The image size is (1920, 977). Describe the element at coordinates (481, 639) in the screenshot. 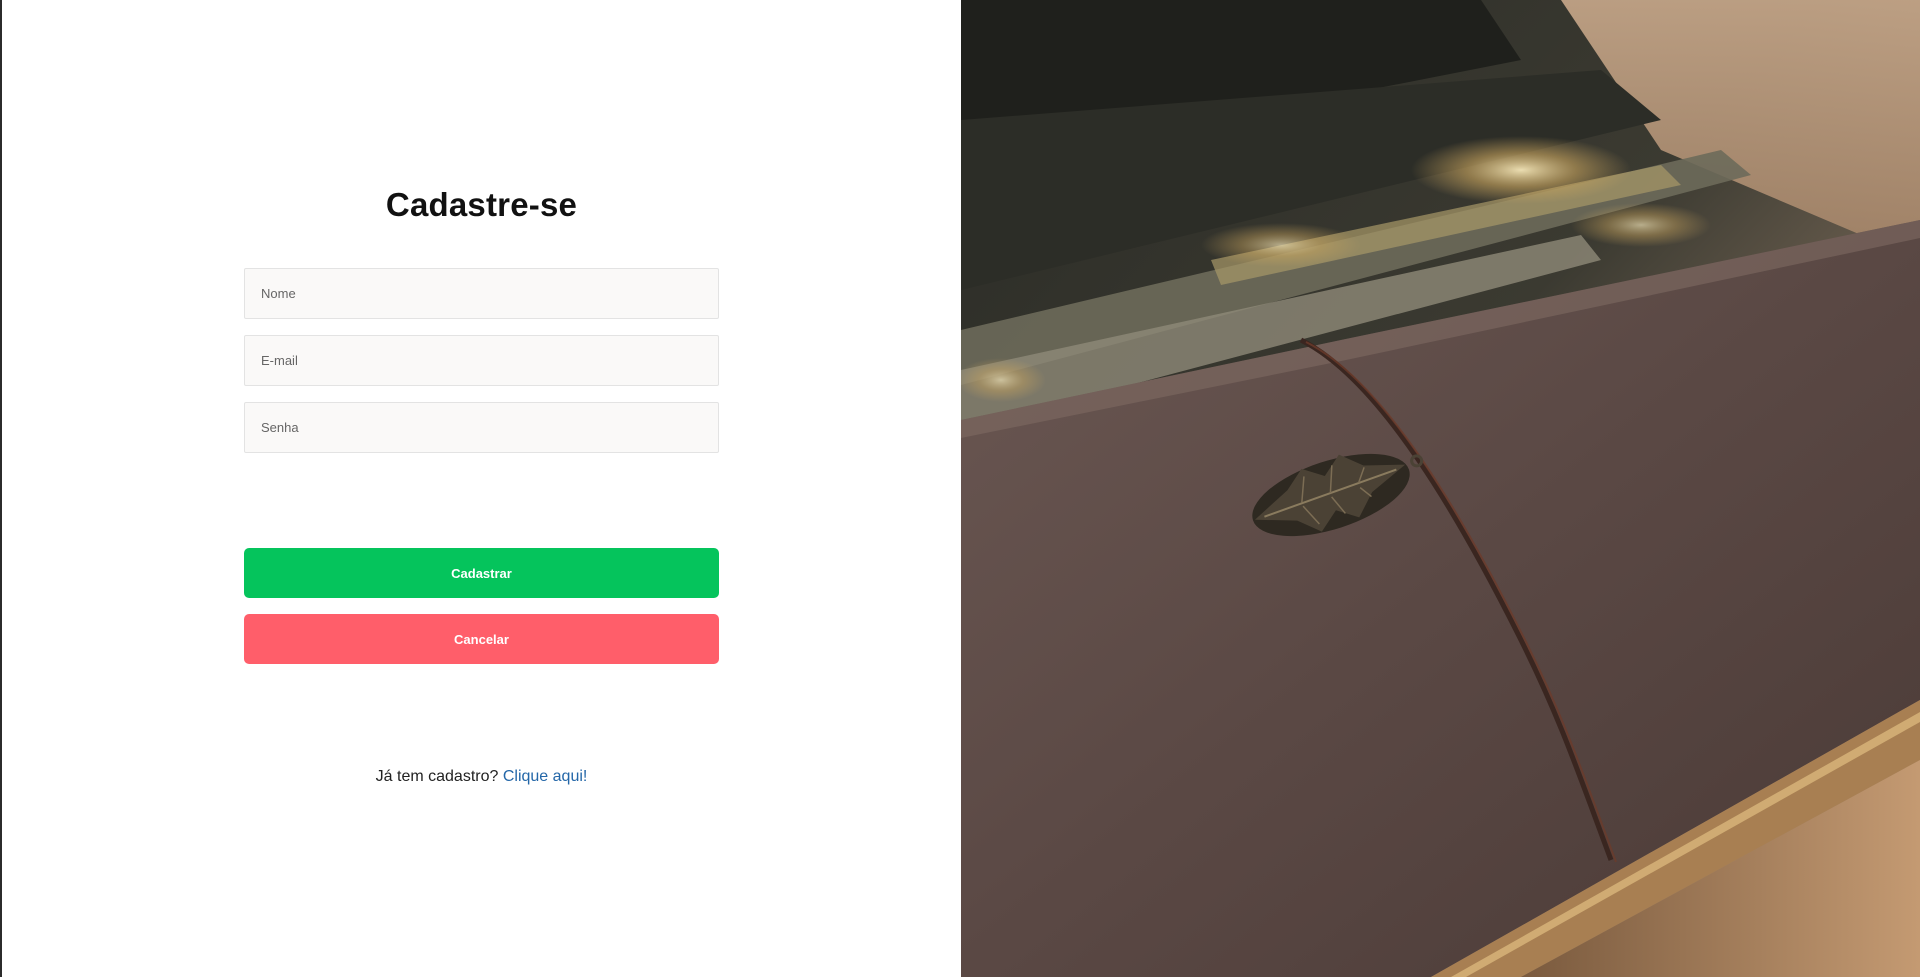

I see `cancel-button: Cancelar` at that location.